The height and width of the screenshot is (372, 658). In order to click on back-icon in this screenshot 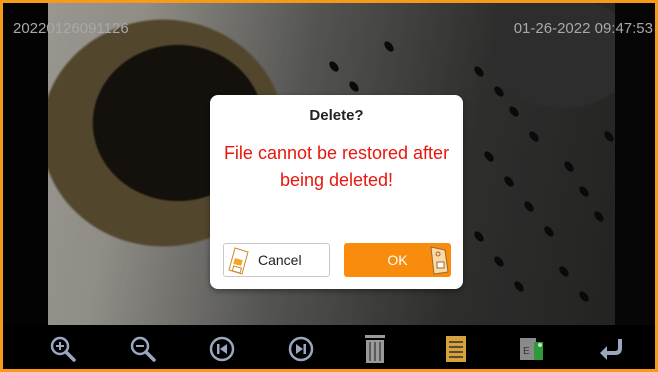, I will do `click(611, 349)`.